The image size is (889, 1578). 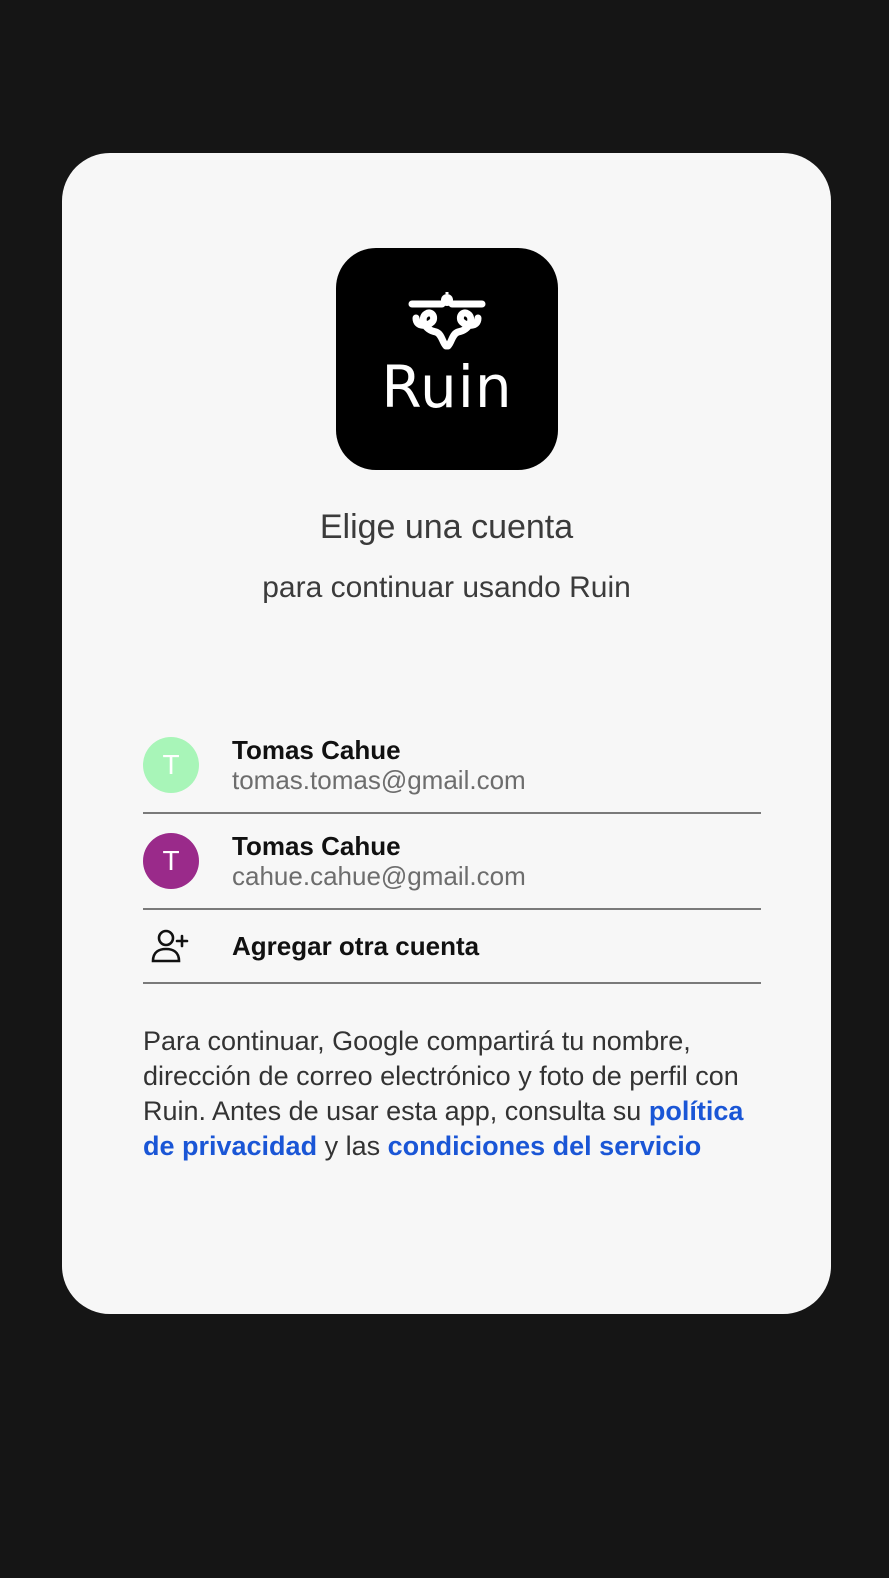 I want to click on account-item-2: T Tomas Cahue cahue.cahue@gmail.com, so click(x=452, y=862).